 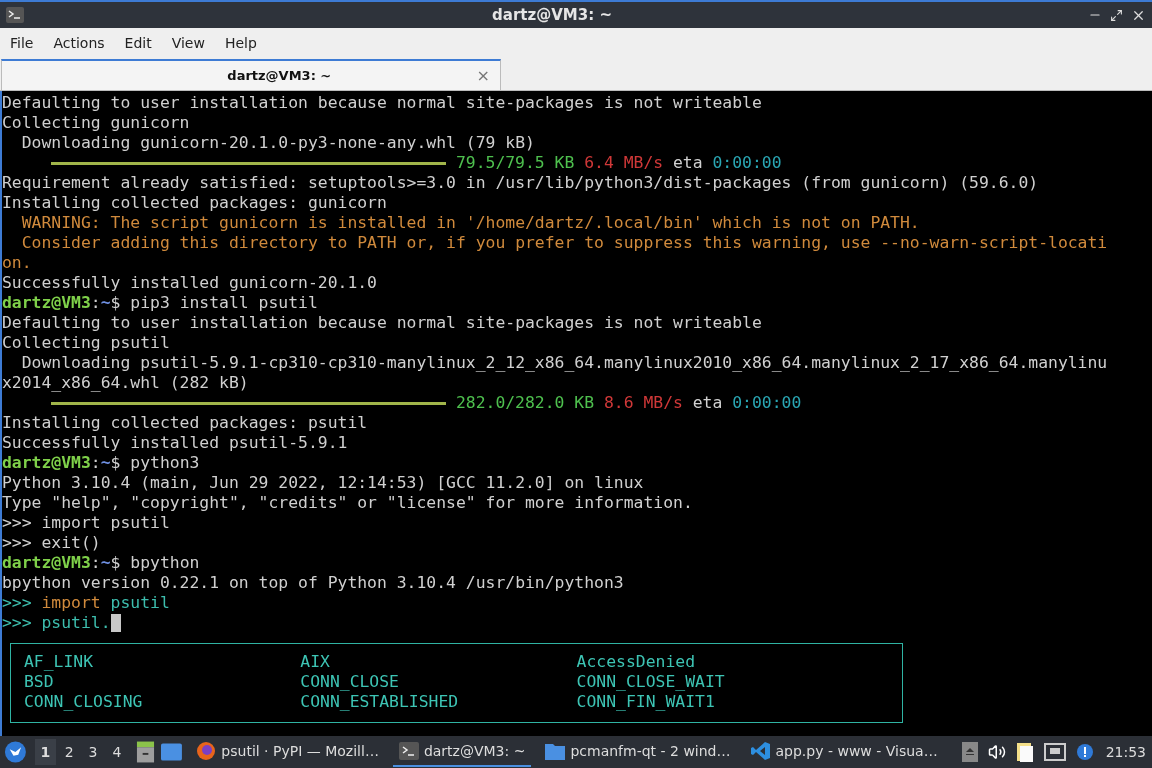 What do you see at coordinates (188, 43) in the screenshot?
I see `menu-item: View` at bounding box center [188, 43].